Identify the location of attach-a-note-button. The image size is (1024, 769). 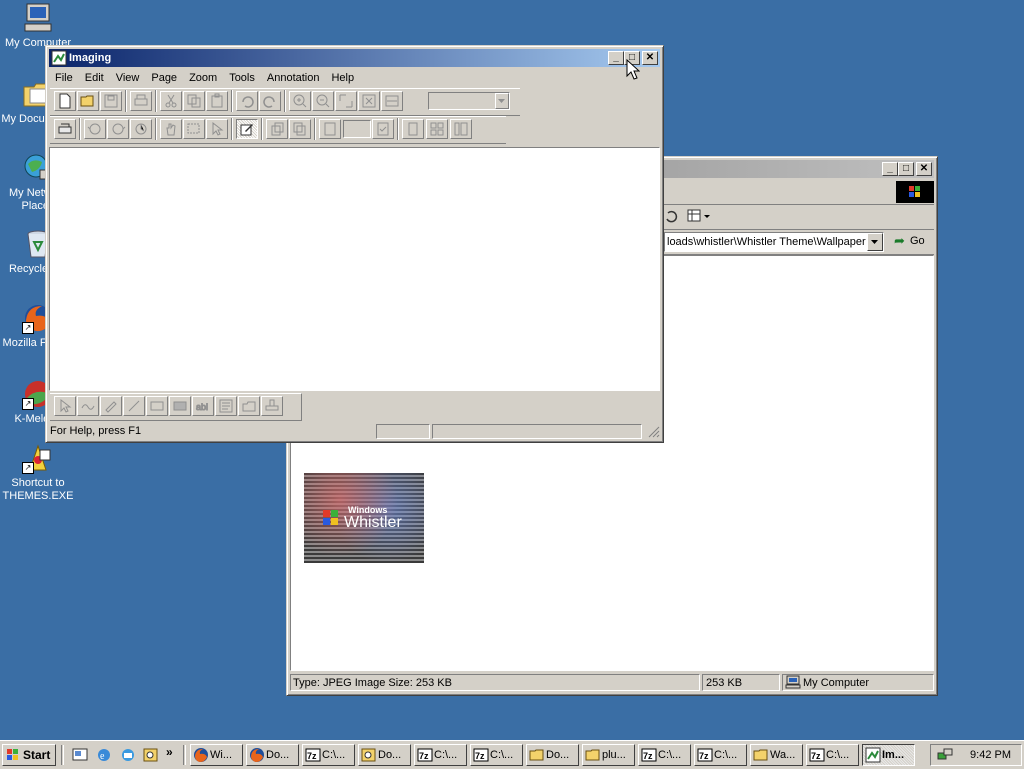
(226, 406).